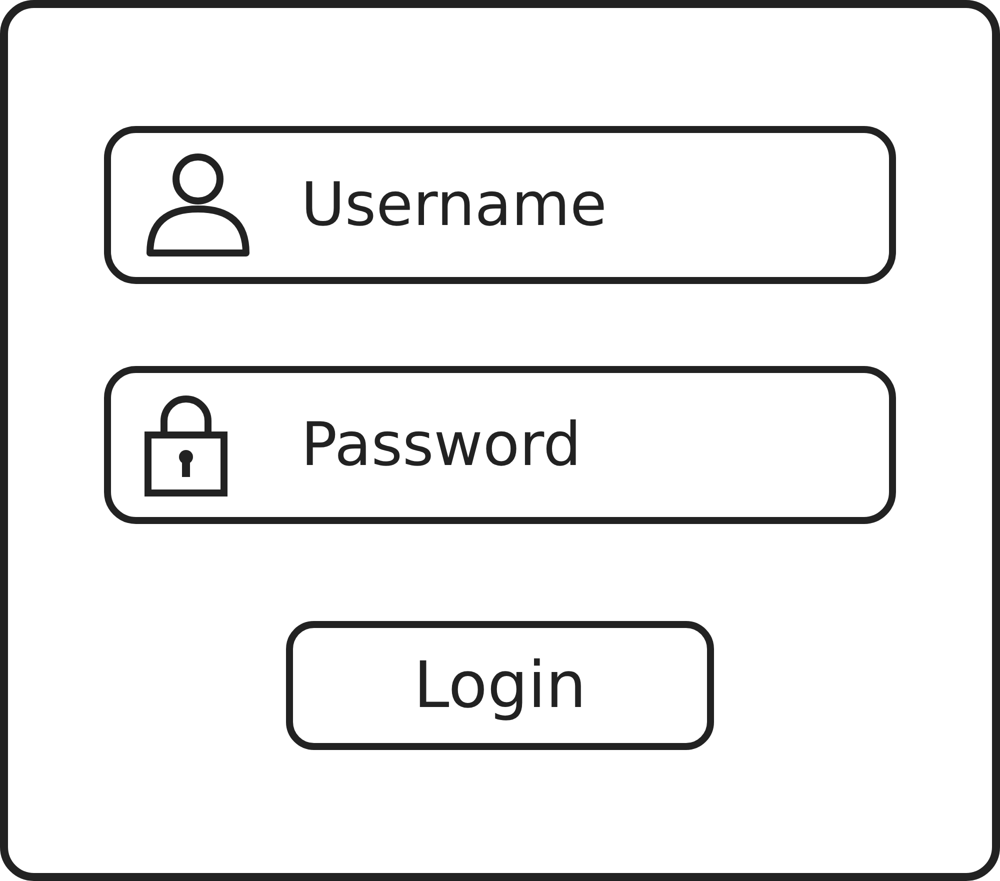 Image resolution: width=1000 pixels, height=881 pixels. Describe the element at coordinates (500, 205) in the screenshot. I see `username-field: Username` at that location.